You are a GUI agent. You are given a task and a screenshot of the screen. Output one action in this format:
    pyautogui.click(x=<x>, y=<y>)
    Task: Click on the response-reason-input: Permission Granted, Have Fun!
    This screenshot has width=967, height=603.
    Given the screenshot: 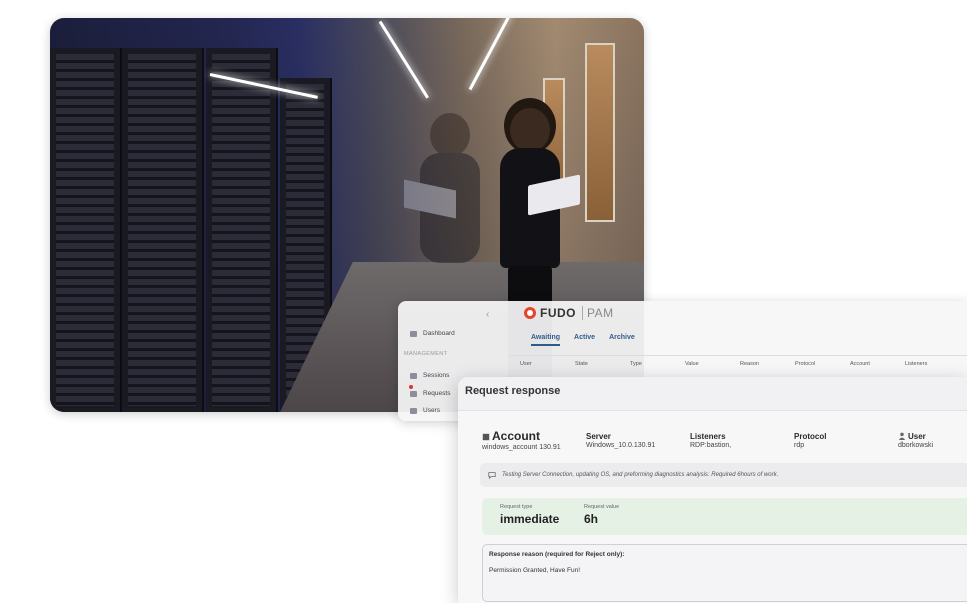 What is the action you would take?
    pyautogui.click(x=534, y=570)
    